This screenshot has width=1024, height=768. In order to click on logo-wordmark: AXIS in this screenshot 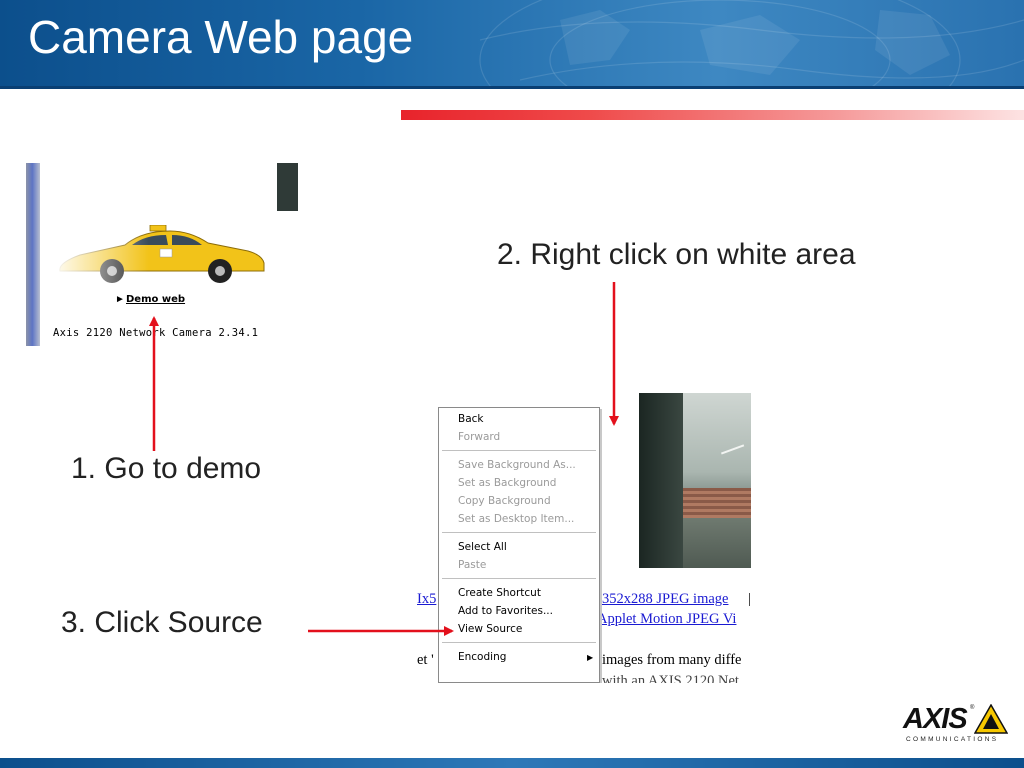, I will do `click(935, 719)`.